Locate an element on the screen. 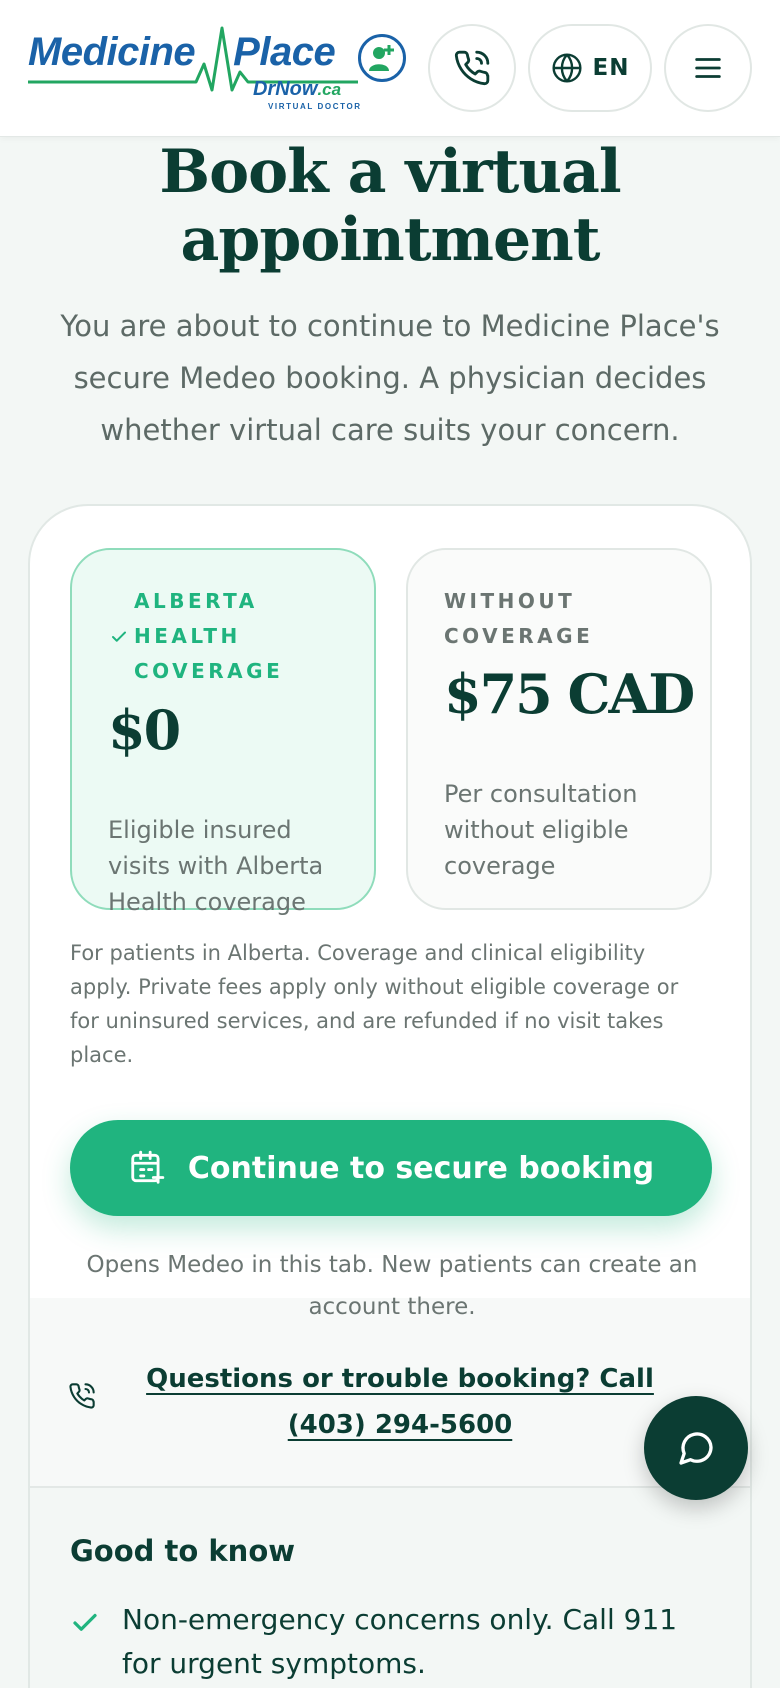 Image resolution: width=780 pixels, height=1688 pixels. menu-button is located at coordinates (708, 68).